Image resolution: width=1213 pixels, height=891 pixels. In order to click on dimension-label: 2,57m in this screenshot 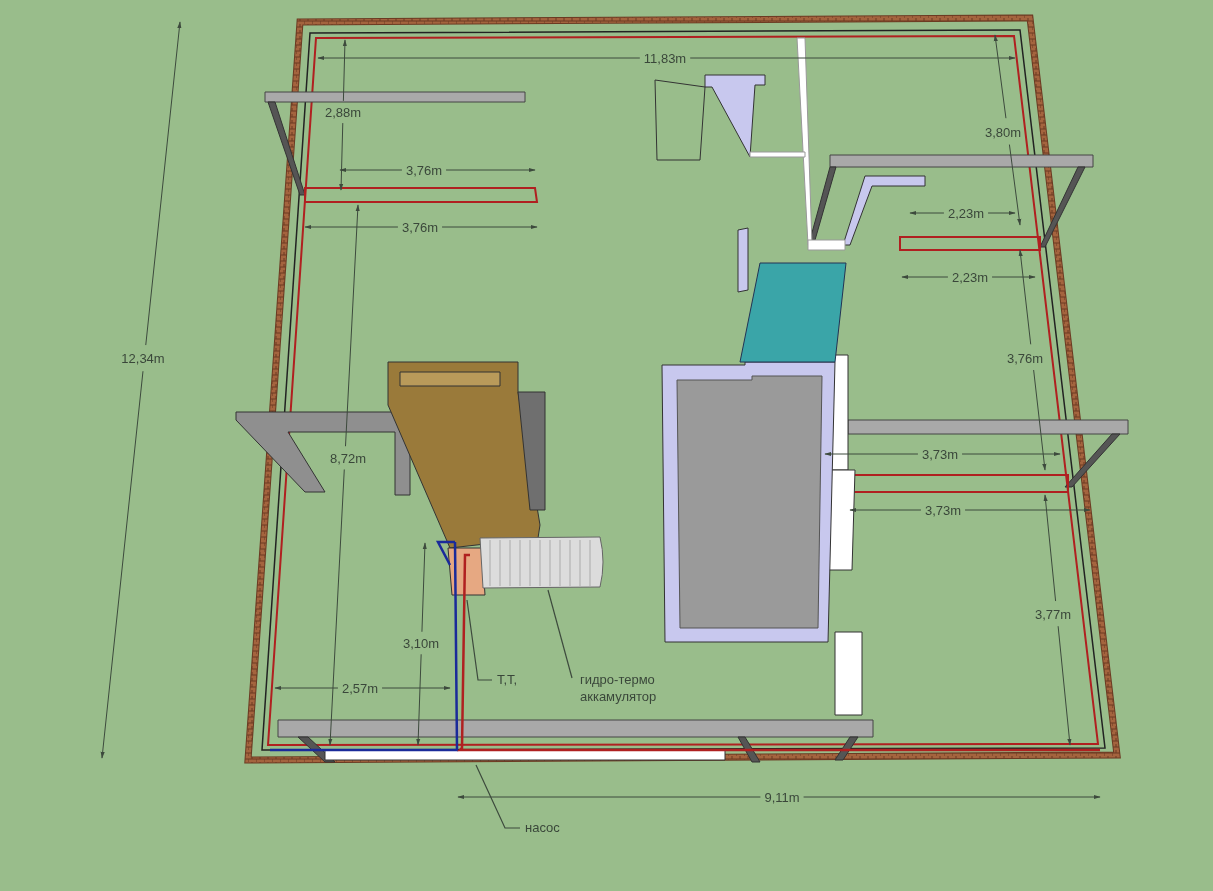, I will do `click(360, 688)`.